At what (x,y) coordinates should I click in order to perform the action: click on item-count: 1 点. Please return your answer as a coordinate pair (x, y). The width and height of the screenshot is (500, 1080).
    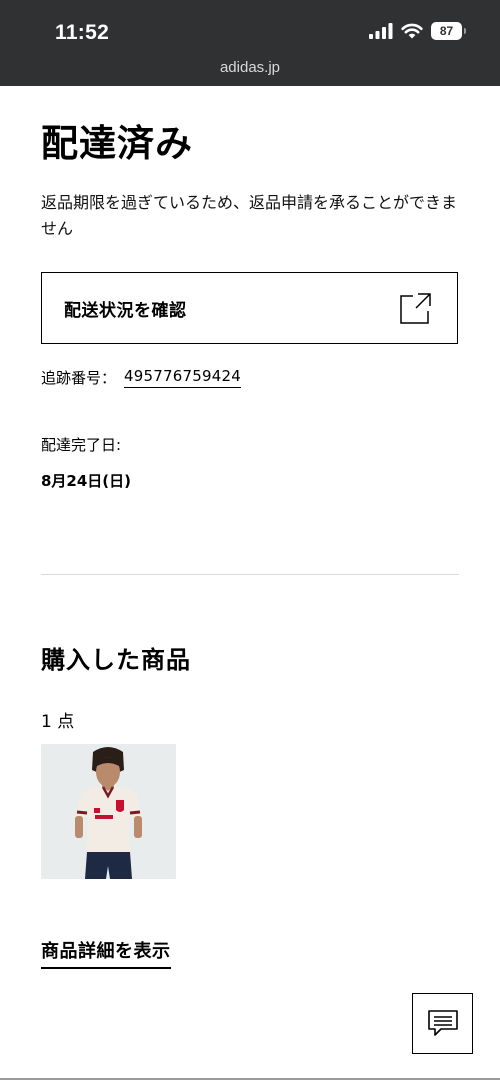
    Looking at the image, I should click on (58, 722).